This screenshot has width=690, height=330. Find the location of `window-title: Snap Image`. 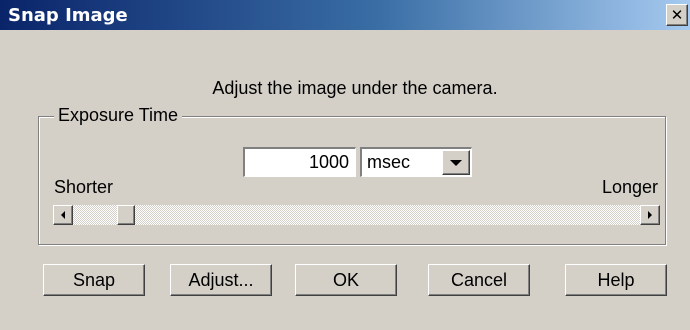

window-title: Snap Image is located at coordinates (68, 15).